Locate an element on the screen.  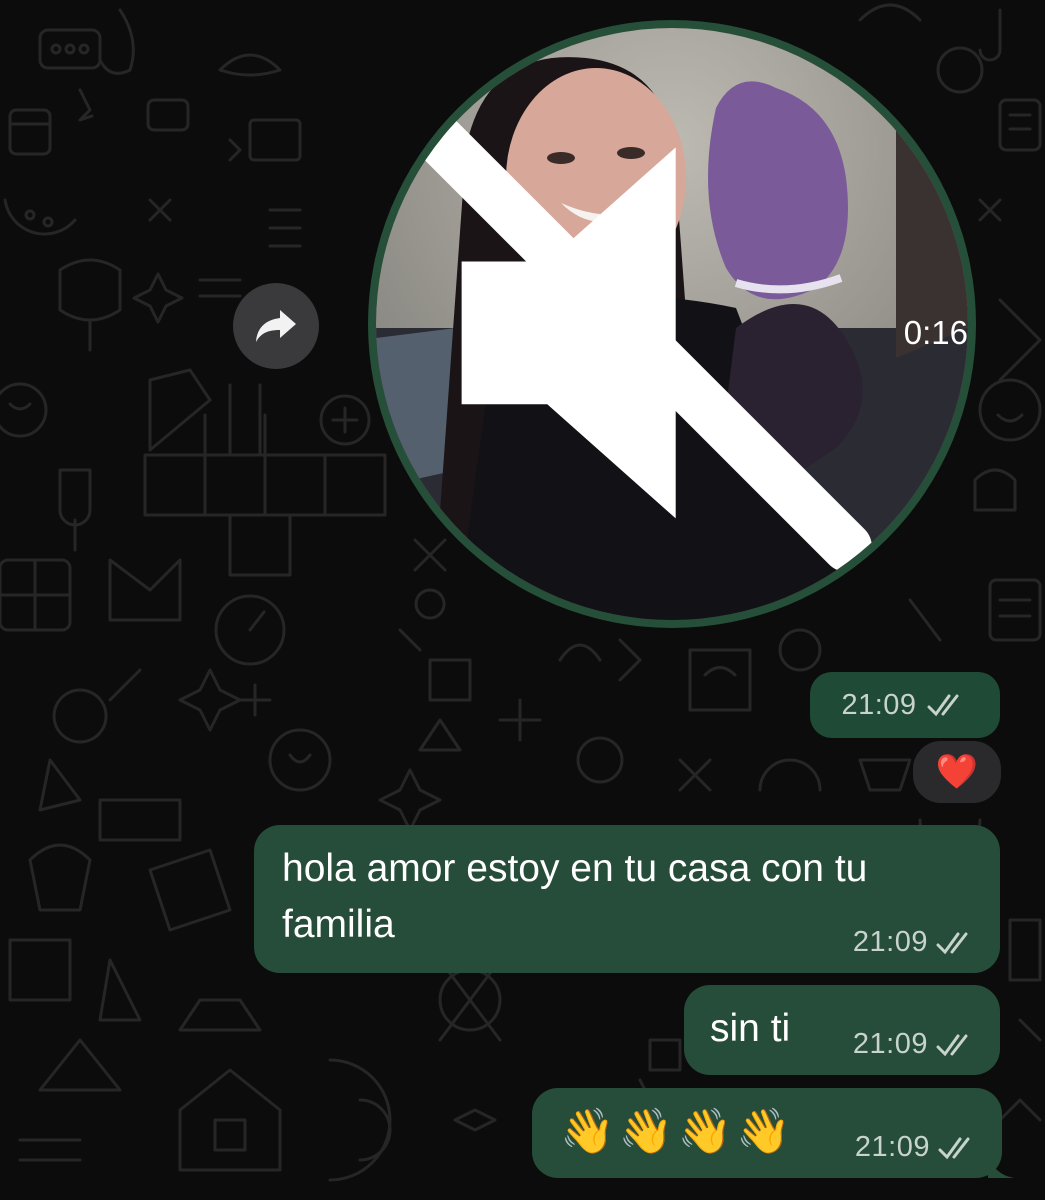
video-duration: 0:16 is located at coordinates (935, 333).